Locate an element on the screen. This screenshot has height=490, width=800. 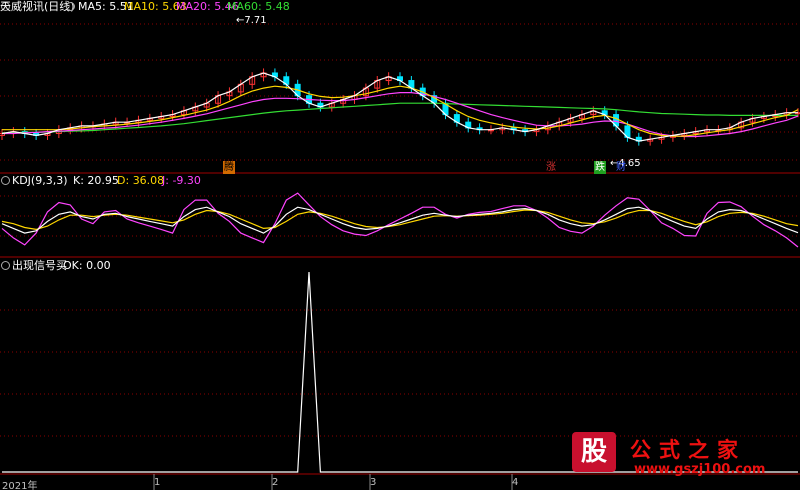
logo-brand: 公式之家 is located at coordinates (688, 450).